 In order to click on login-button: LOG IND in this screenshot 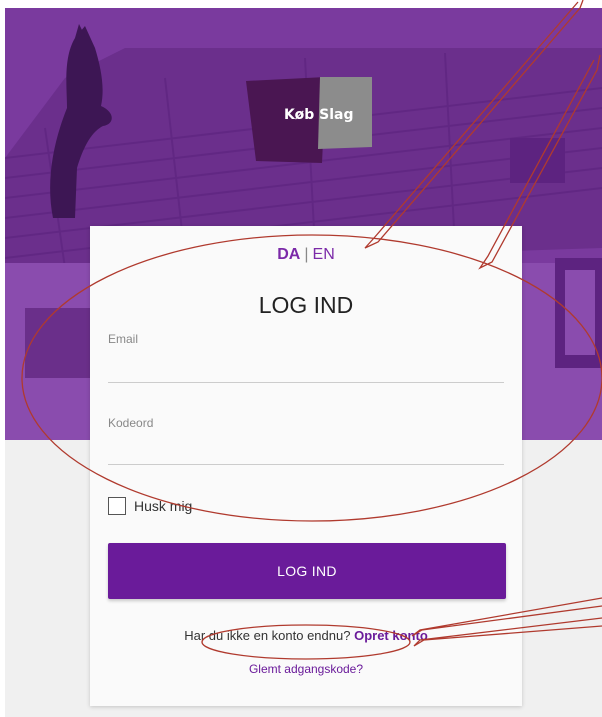, I will do `click(307, 571)`.